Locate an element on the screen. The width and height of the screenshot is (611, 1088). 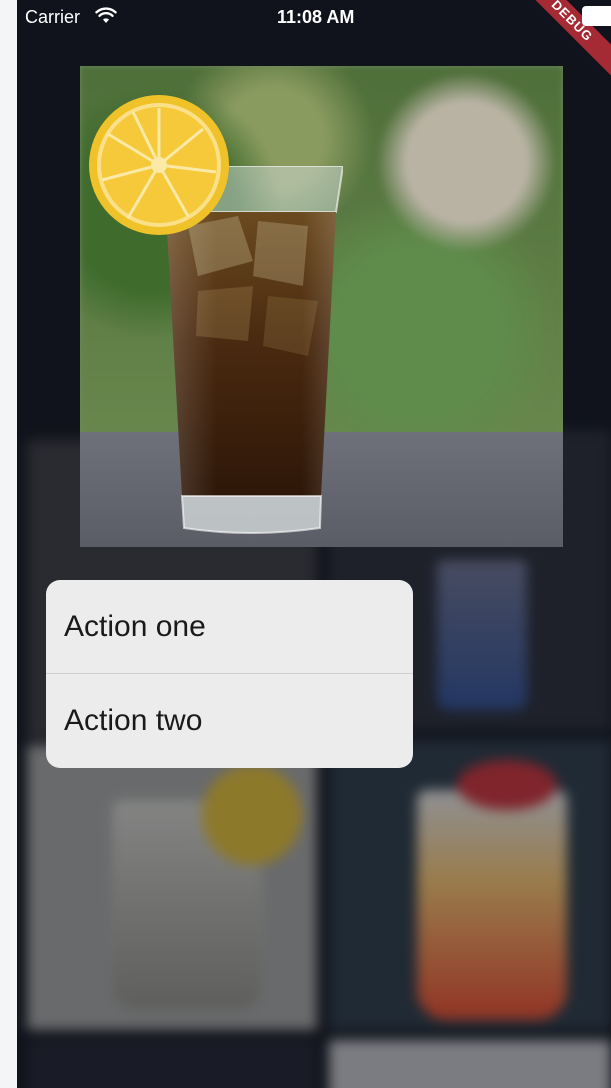
lemon-slice-image is located at coordinates (159, 165).